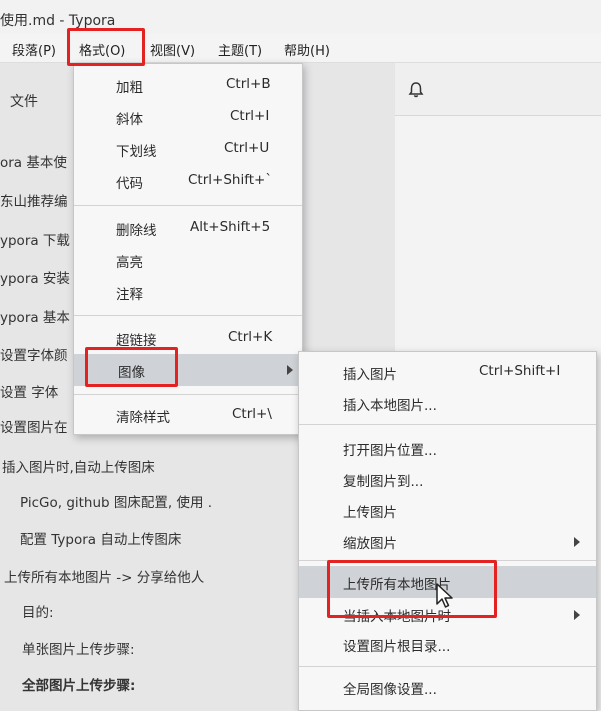 This screenshot has height=711, width=601. What do you see at coordinates (247, 148) in the screenshot?
I see `menu-item-shortcut: Ctrl+U` at bounding box center [247, 148].